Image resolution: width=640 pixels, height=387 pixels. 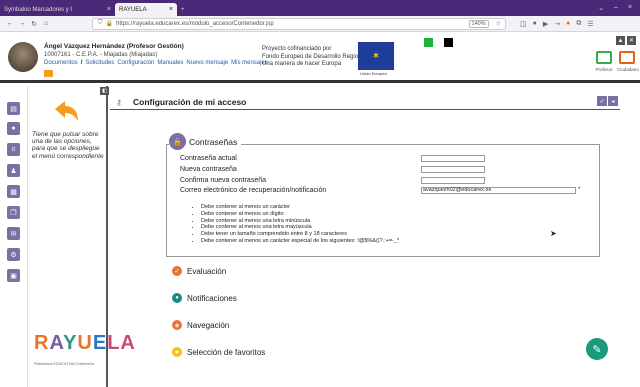 What do you see at coordinates (604, 69) in the screenshot?
I see `role-profesor-label: Profesor` at bounding box center [604, 69].